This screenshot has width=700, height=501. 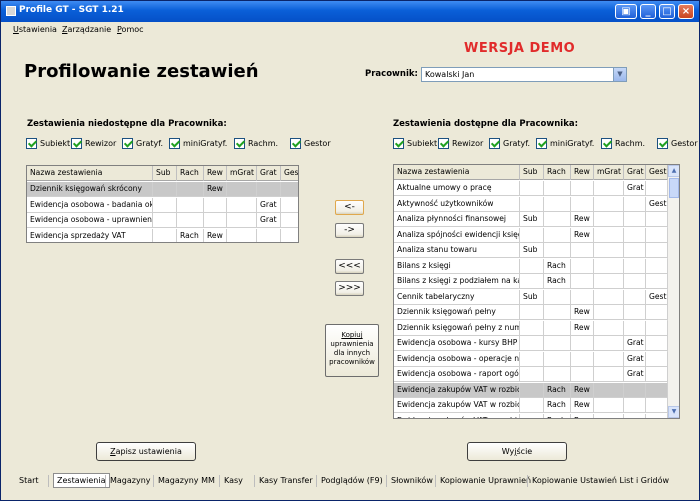 I want to click on help-icon: ▣, so click(x=626, y=11).